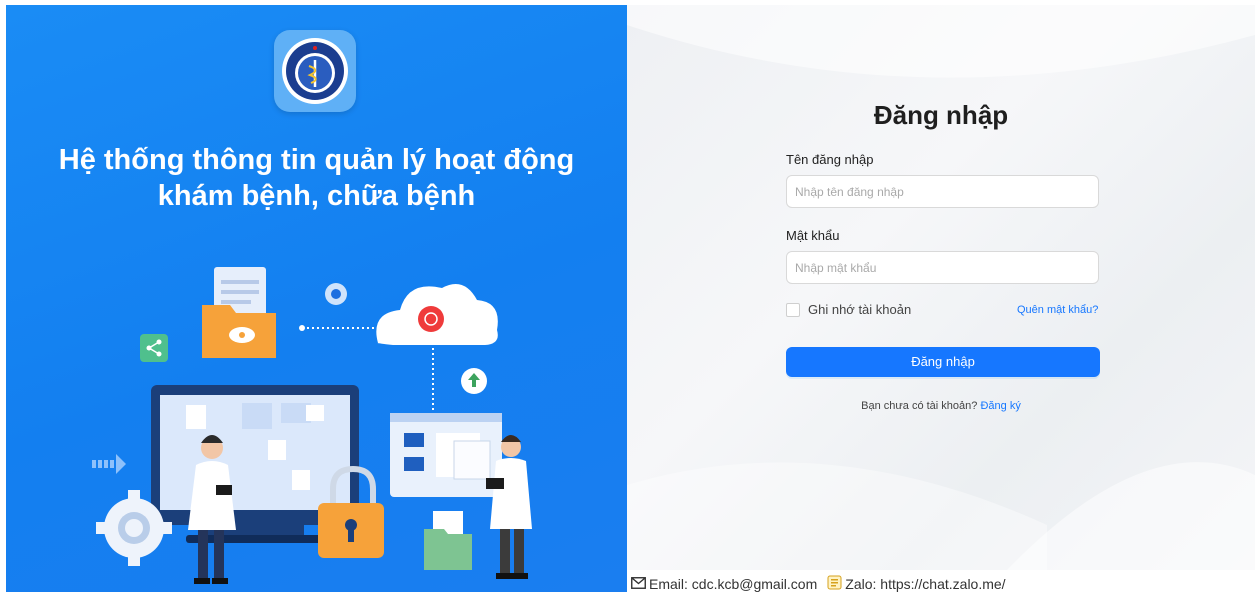 This screenshot has height=593, width=1255. I want to click on remember-label: Ghi nhớ tài khoản, so click(860, 309).